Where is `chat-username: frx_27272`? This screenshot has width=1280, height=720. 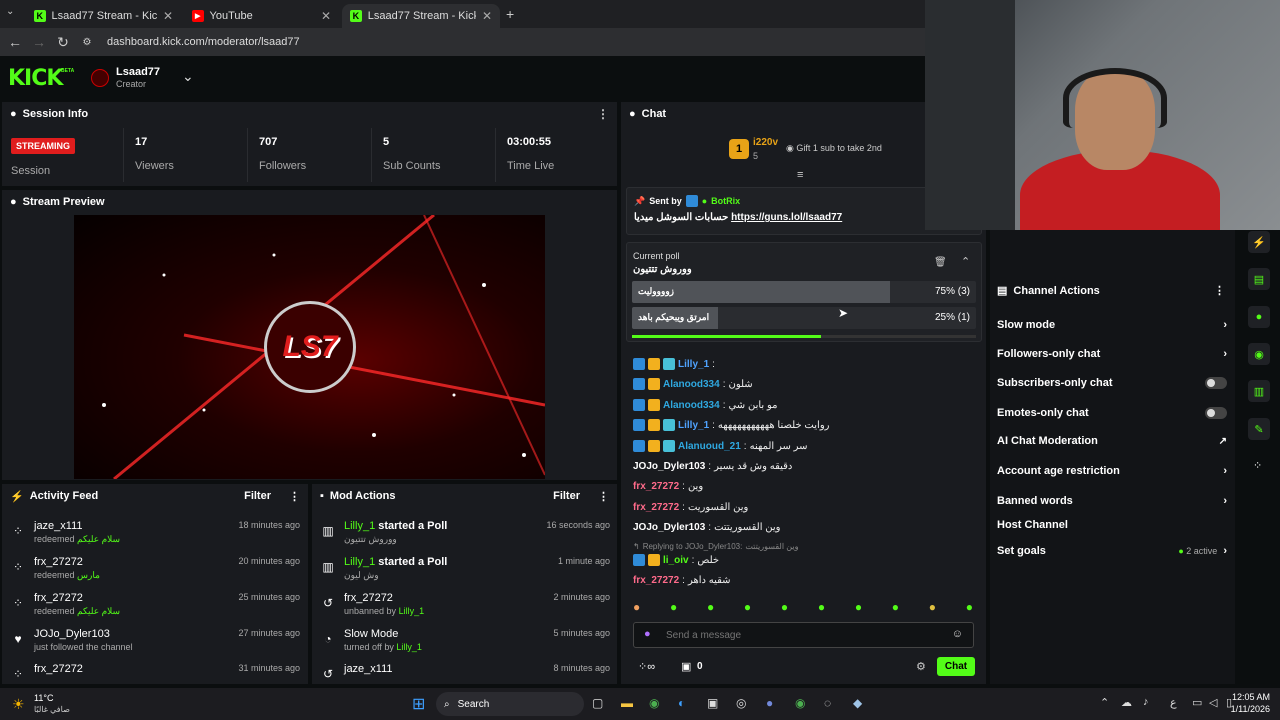
chat-username: frx_27272 is located at coordinates (656, 486).